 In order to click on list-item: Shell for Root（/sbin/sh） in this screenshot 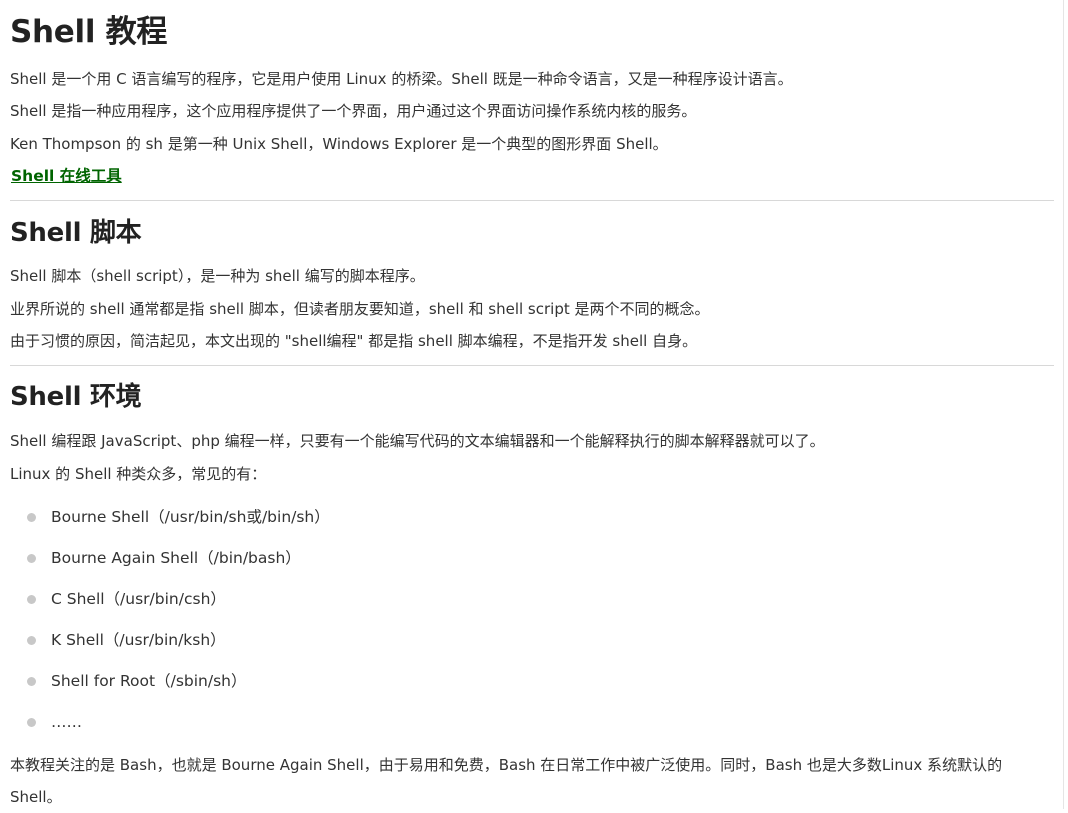, I will do `click(170, 684)`.